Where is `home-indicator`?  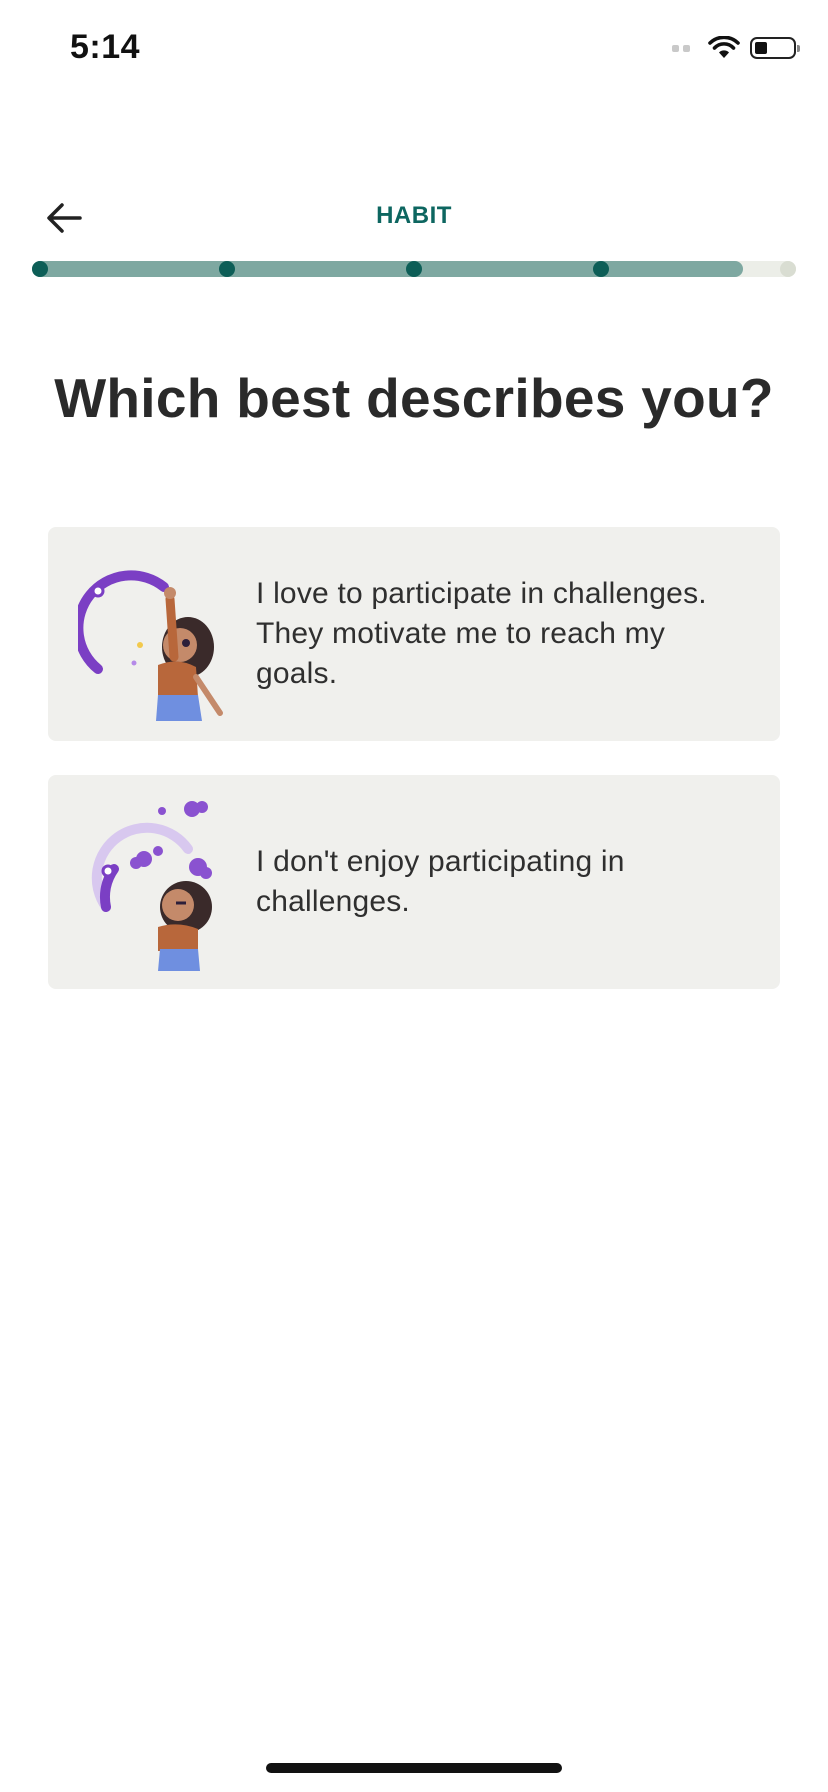 home-indicator is located at coordinates (414, 1768).